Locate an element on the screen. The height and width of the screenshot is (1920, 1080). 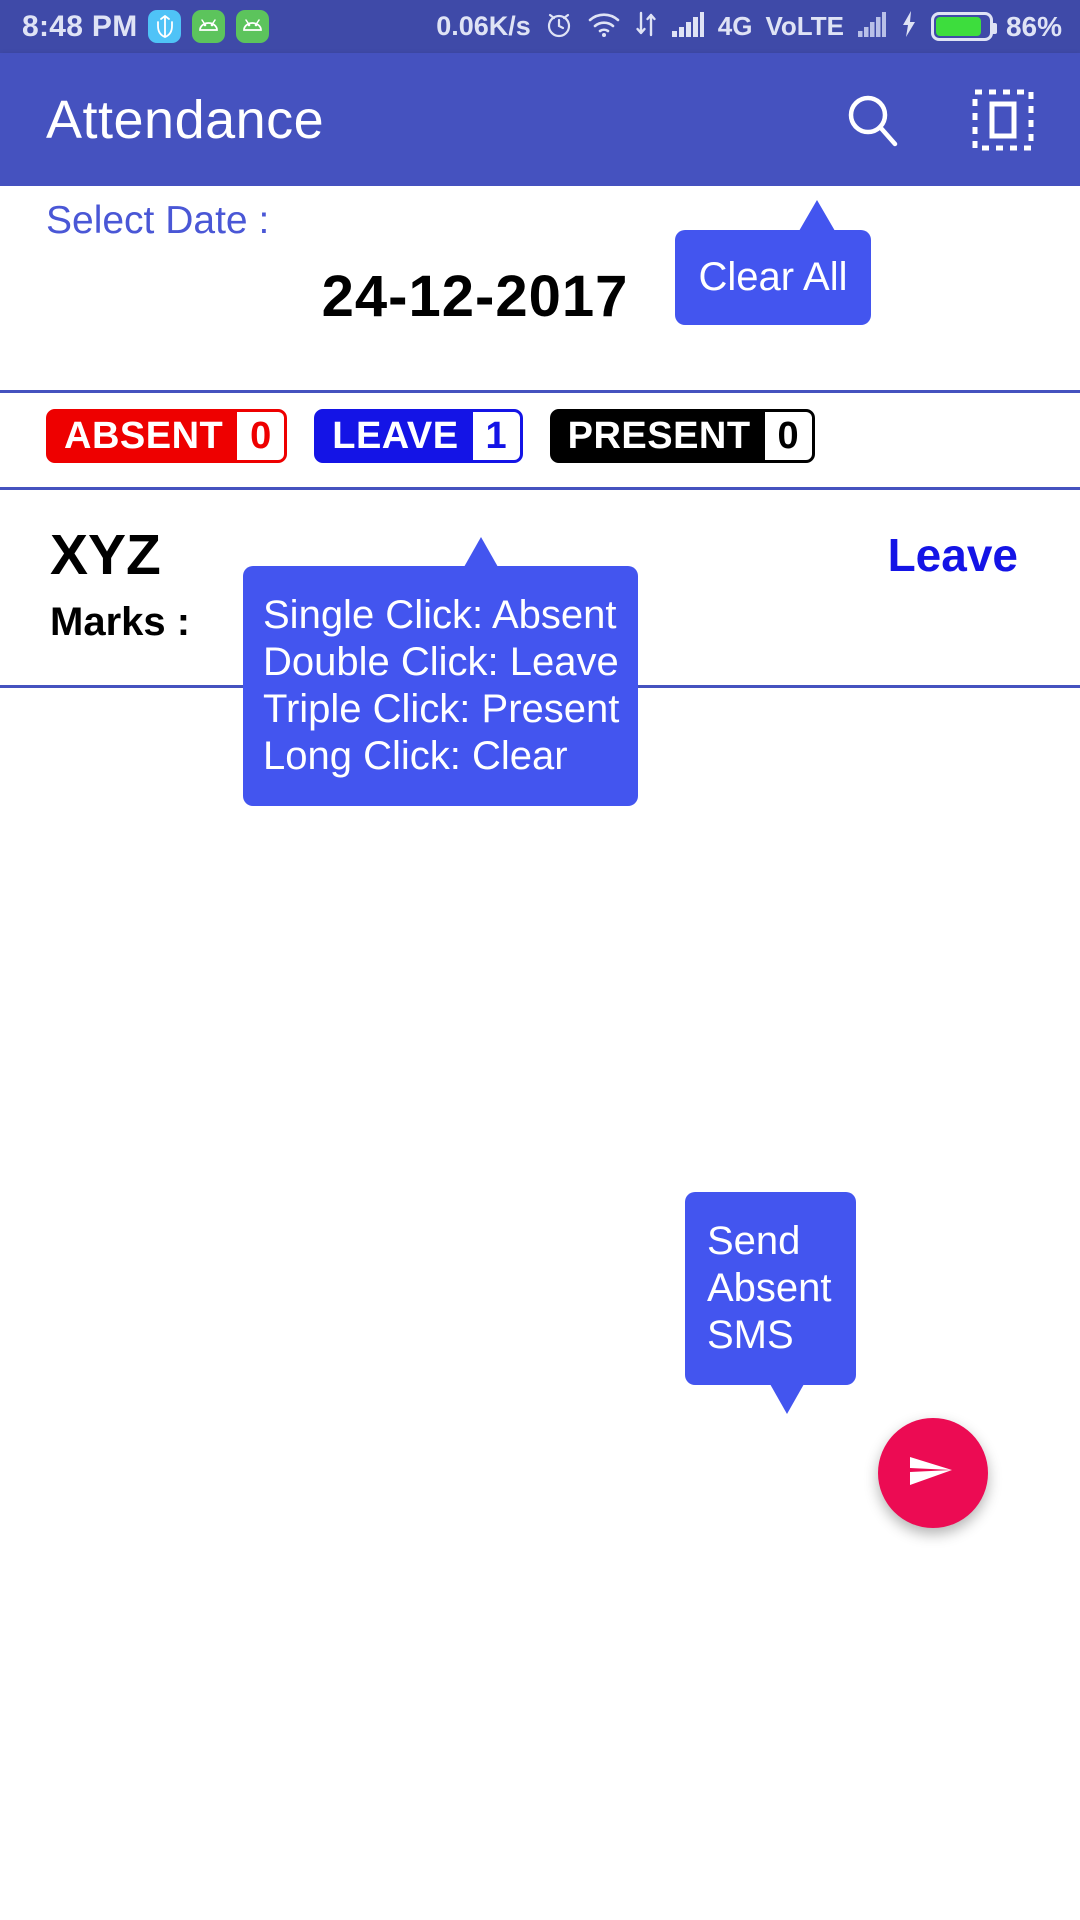
tooltip-click-help-line: Long Click: Clear is located at coordinates (415, 756).